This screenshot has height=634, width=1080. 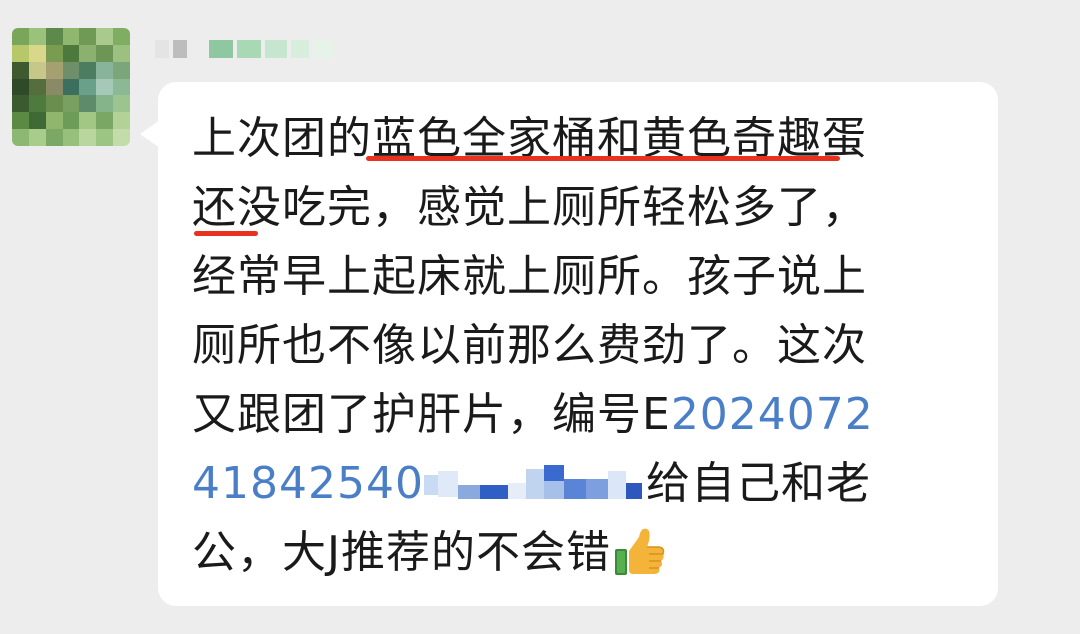 What do you see at coordinates (244, 49) in the screenshot?
I see `sender-name-blurred` at bounding box center [244, 49].